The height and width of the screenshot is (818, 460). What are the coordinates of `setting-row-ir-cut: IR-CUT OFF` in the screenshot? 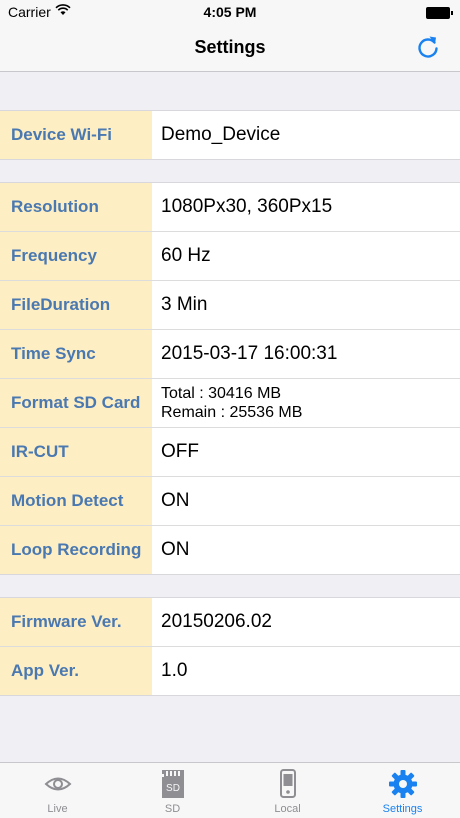 It's located at (230, 452).